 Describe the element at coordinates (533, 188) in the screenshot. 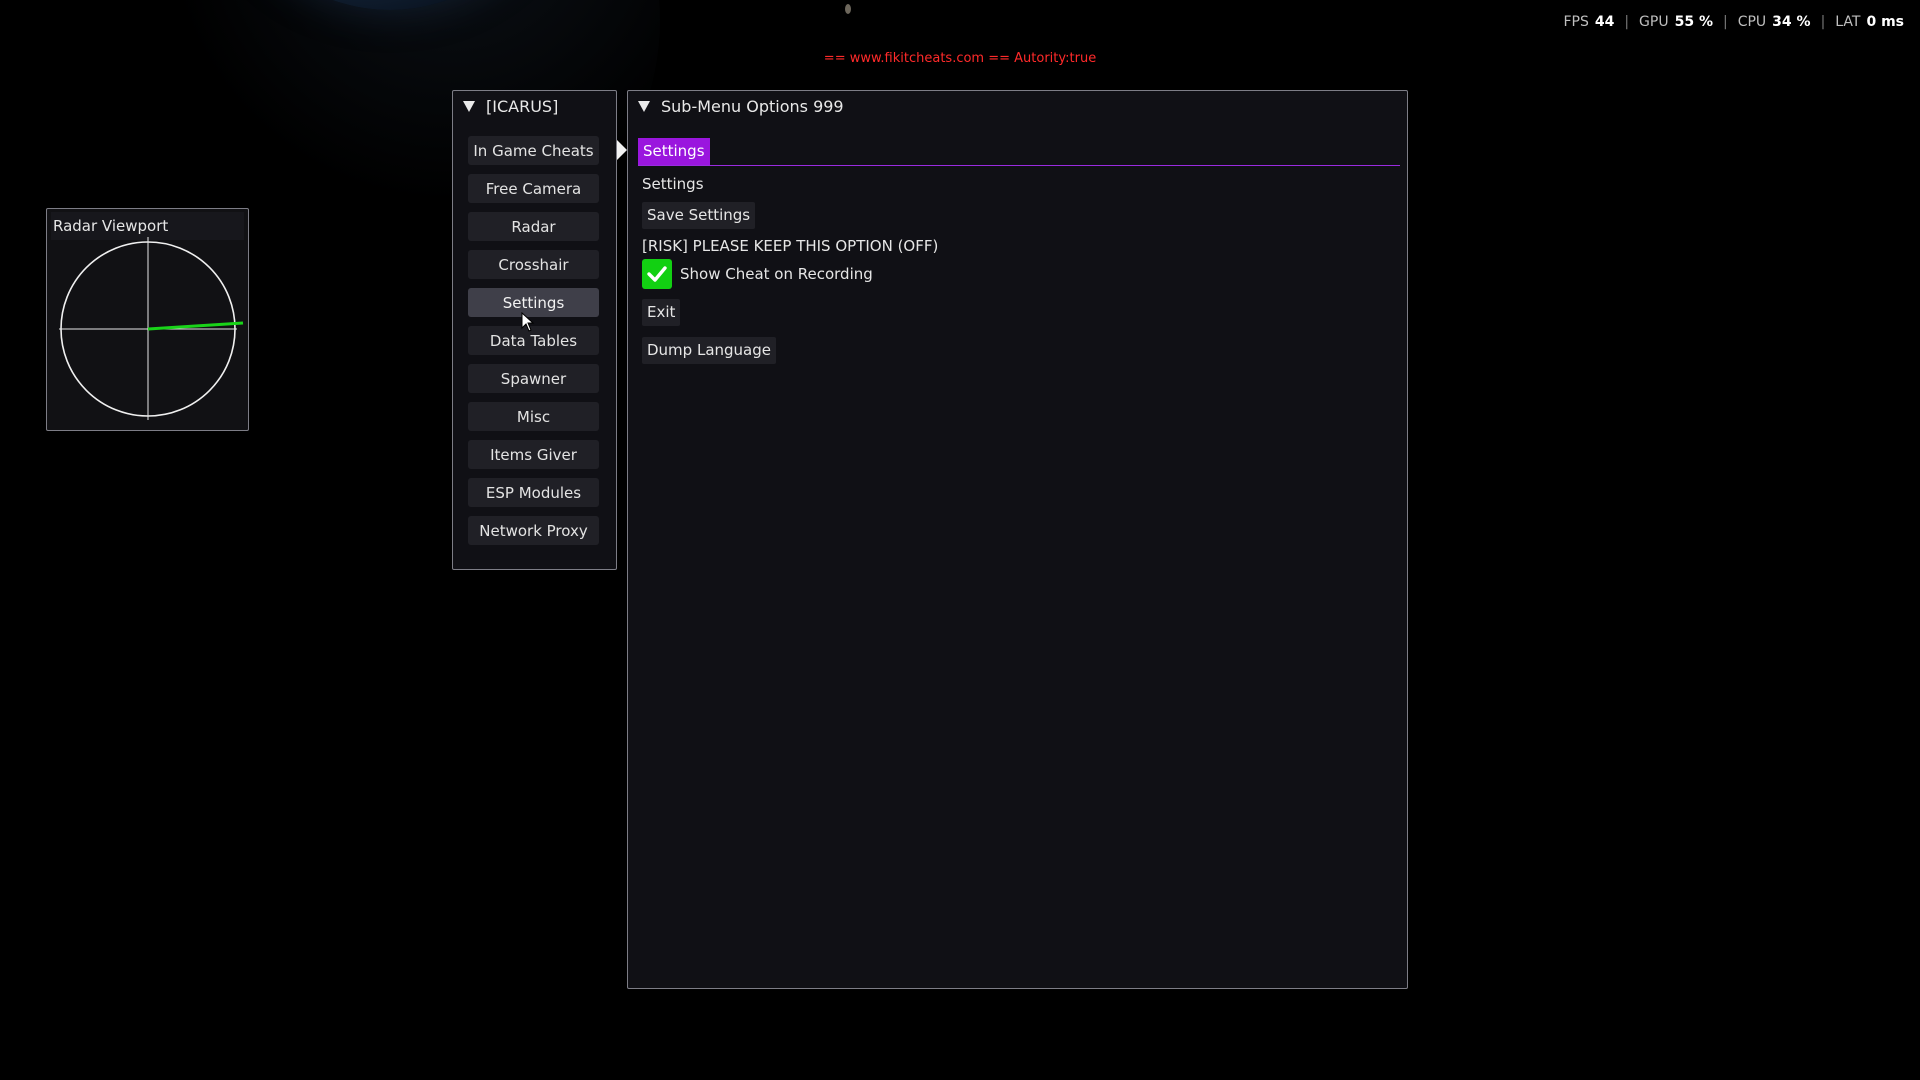

I see `menu-item-free-camera: Free Camera` at that location.